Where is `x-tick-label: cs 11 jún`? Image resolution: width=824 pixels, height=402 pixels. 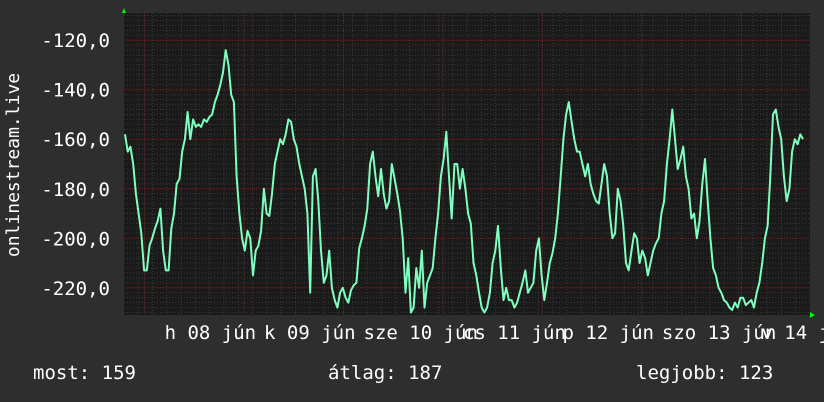
x-tick-label: cs 11 jún is located at coordinates (514, 333).